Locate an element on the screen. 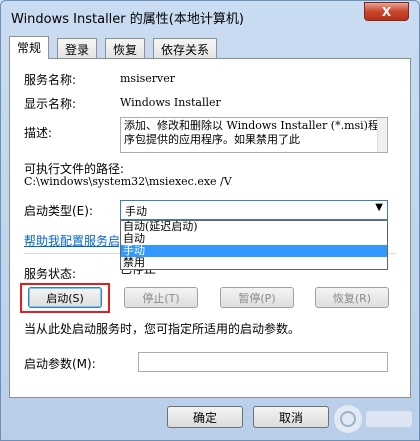 The width and height of the screenshot is (420, 441). startup-option-auto-delayed: 自动(延迟启动) is located at coordinates (254, 227).